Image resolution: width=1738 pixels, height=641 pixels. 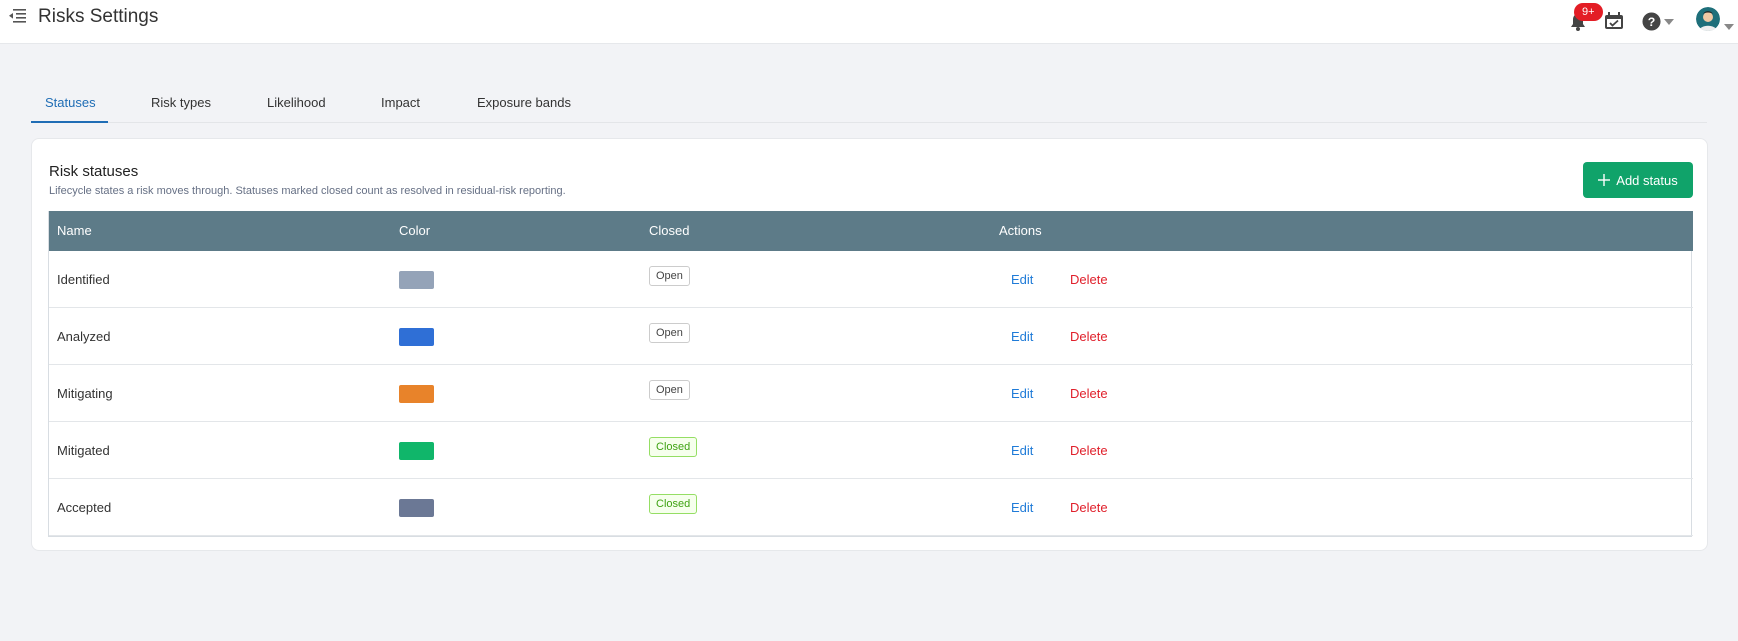 I want to click on column-header-actions: Actions, so click(x=1020, y=230).